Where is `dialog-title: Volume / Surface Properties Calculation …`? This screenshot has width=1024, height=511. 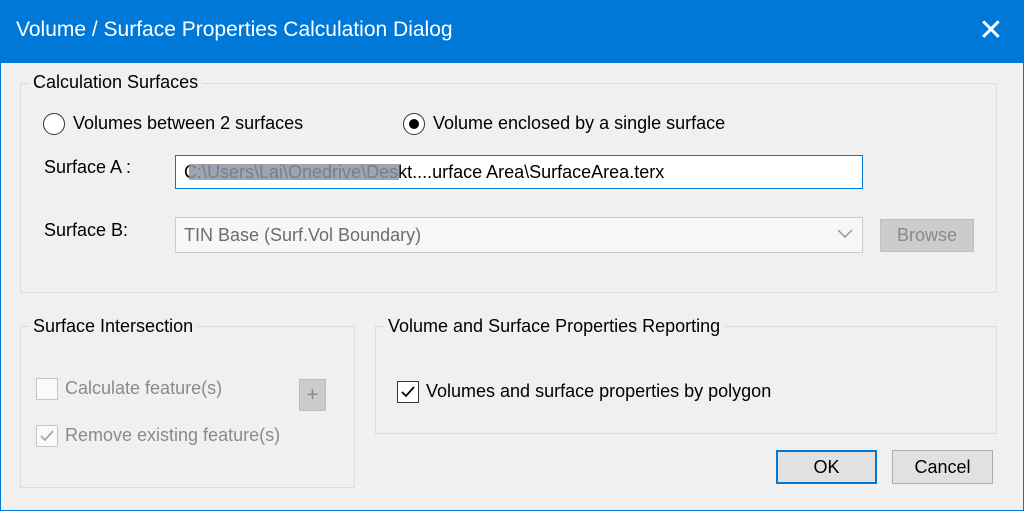 dialog-title: Volume / Surface Properties Calculation … is located at coordinates (234, 29).